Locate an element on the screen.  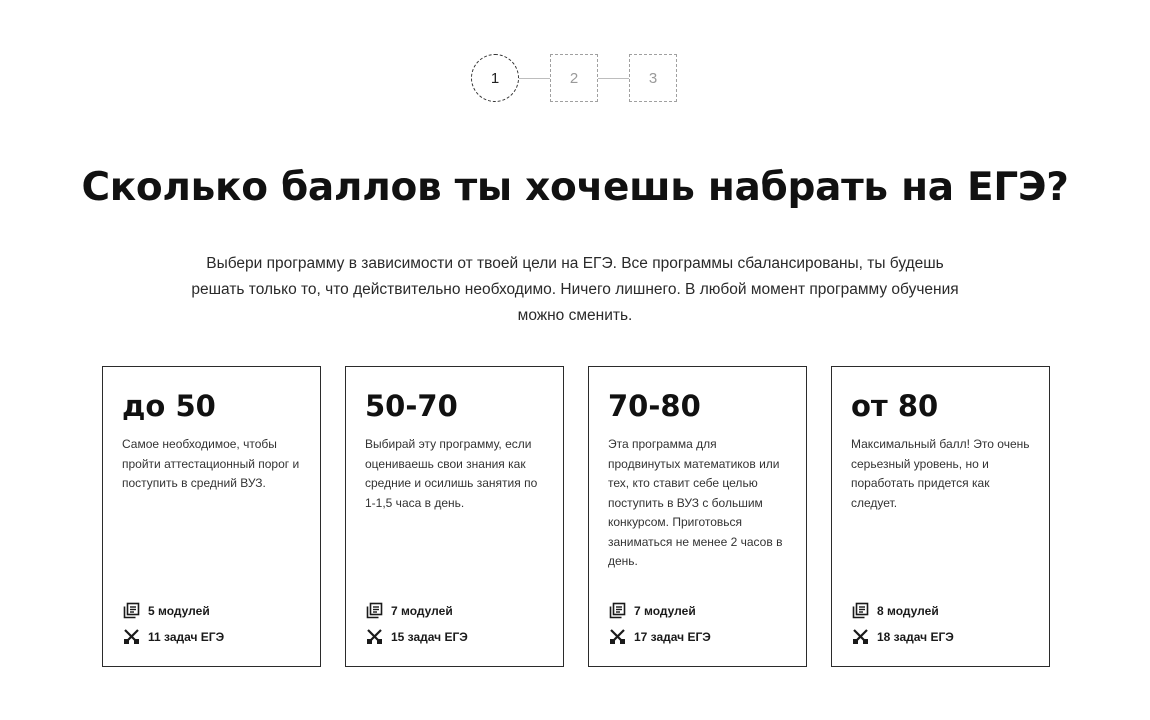
card-score: 50-70 is located at coordinates (411, 406).